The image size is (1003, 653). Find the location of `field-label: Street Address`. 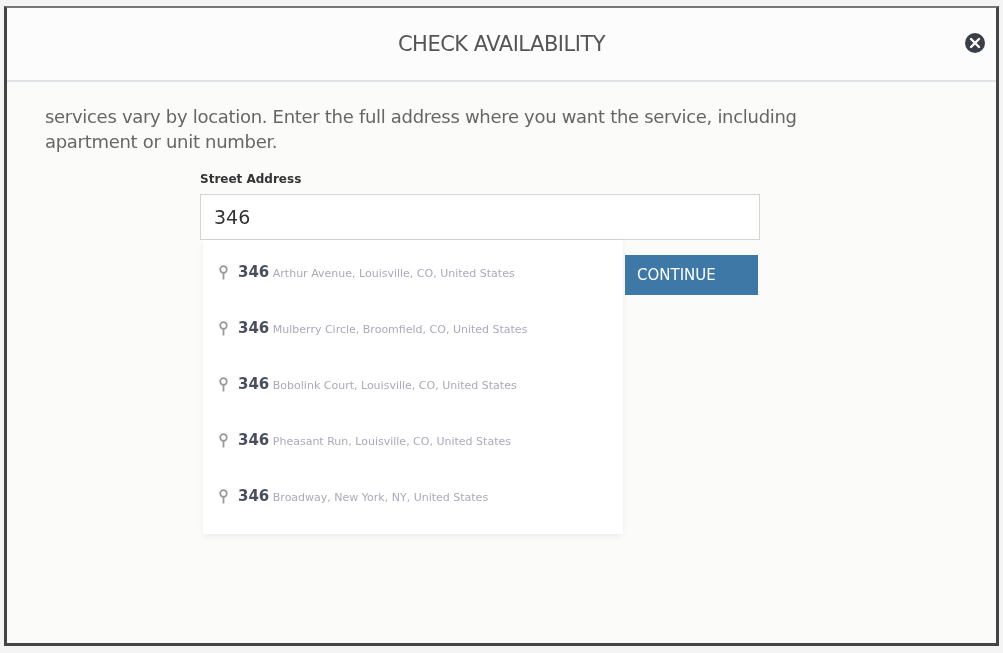

field-label: Street Address is located at coordinates (251, 179).